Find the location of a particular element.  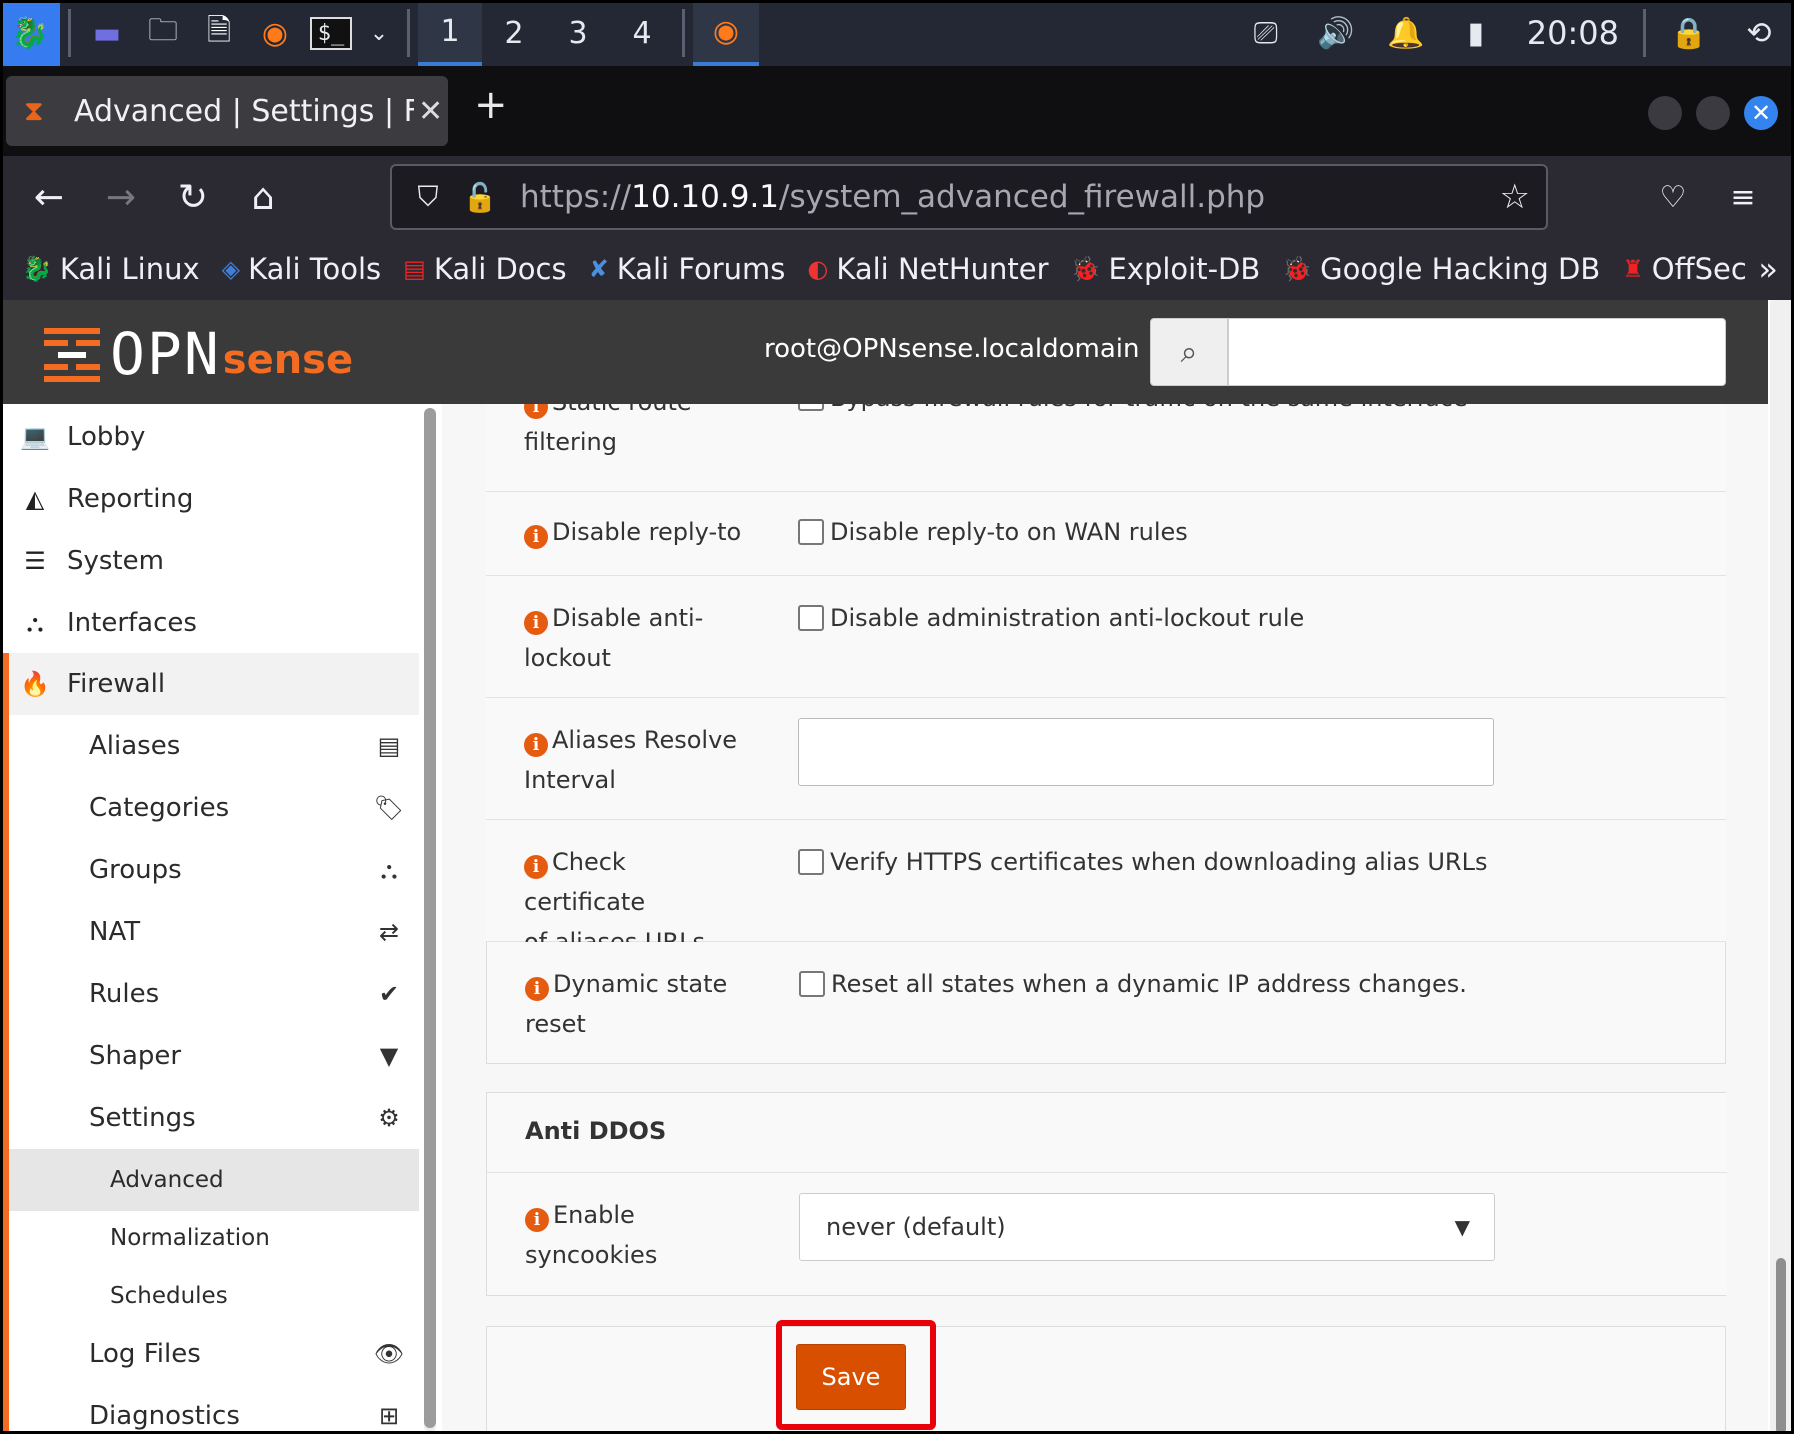

bookmark-kali-nethunter: ◐ Kali NetHunter is located at coordinates (927, 269).